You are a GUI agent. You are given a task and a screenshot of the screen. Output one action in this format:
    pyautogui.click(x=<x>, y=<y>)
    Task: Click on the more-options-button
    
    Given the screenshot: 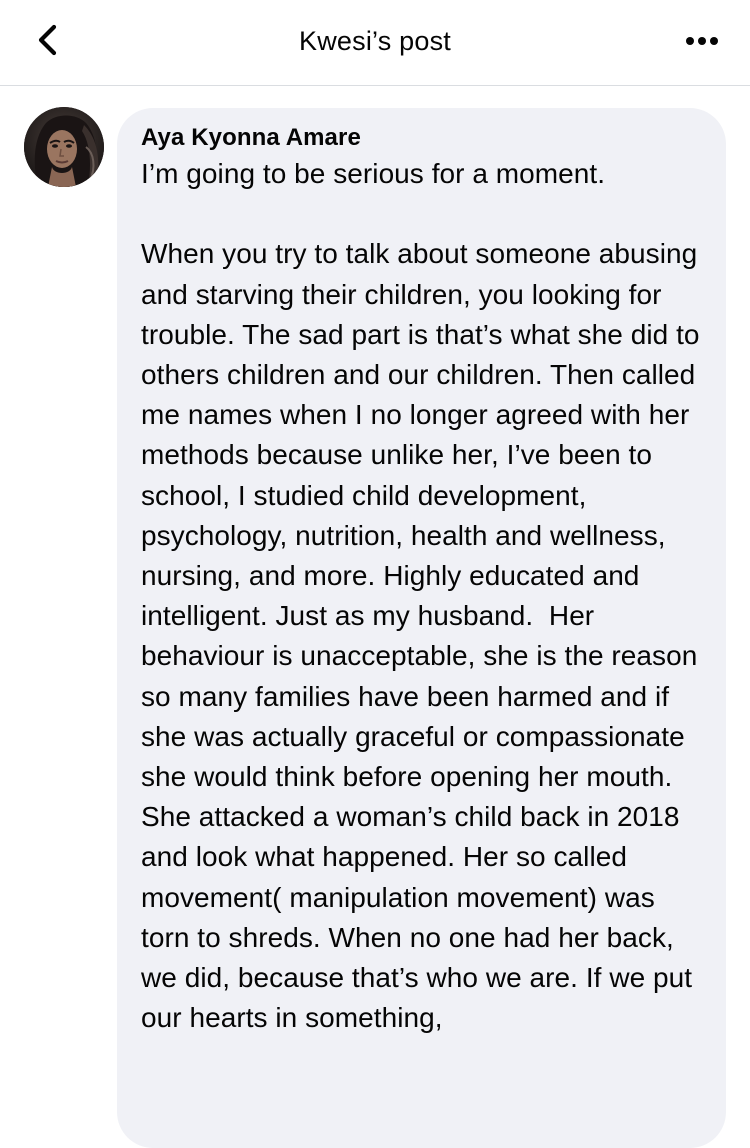 What is the action you would take?
    pyautogui.click(x=702, y=41)
    